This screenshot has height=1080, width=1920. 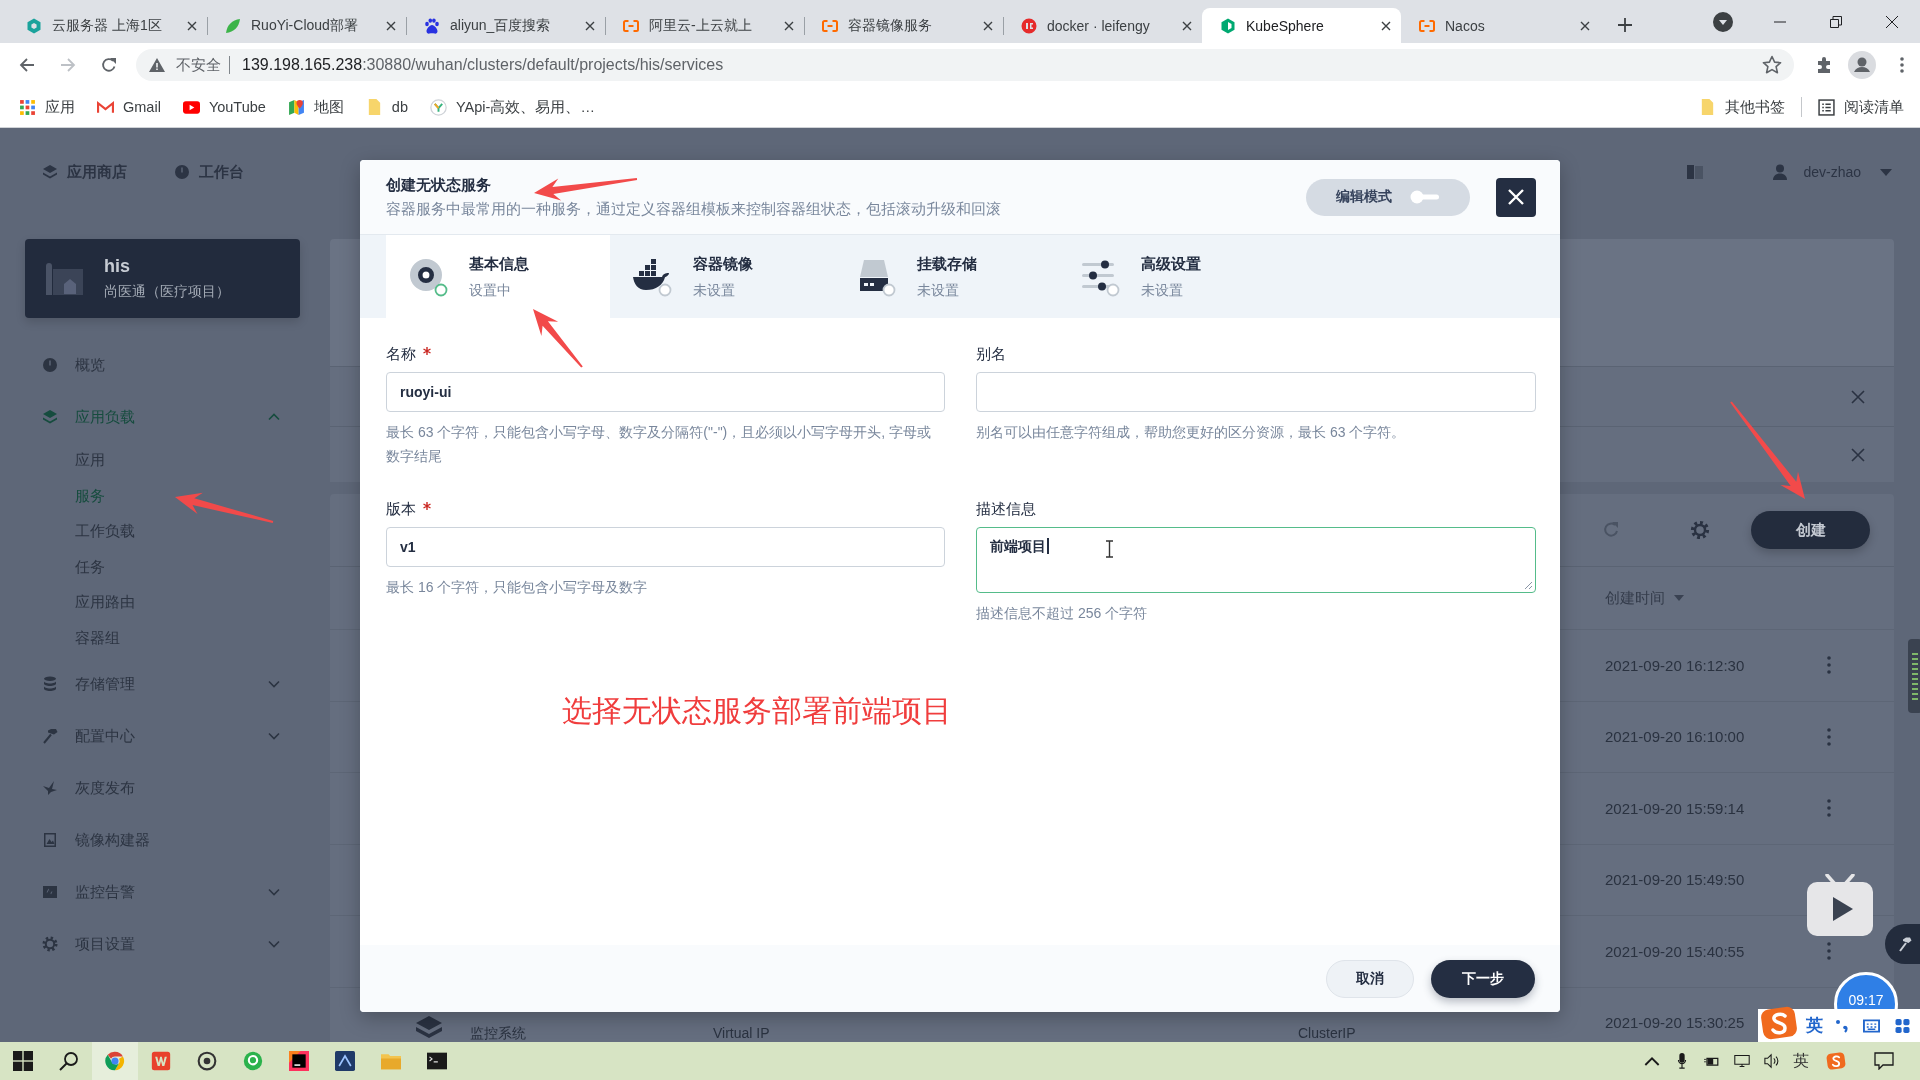 I want to click on edit-mode-button: 编辑模式, so click(x=1388, y=197).